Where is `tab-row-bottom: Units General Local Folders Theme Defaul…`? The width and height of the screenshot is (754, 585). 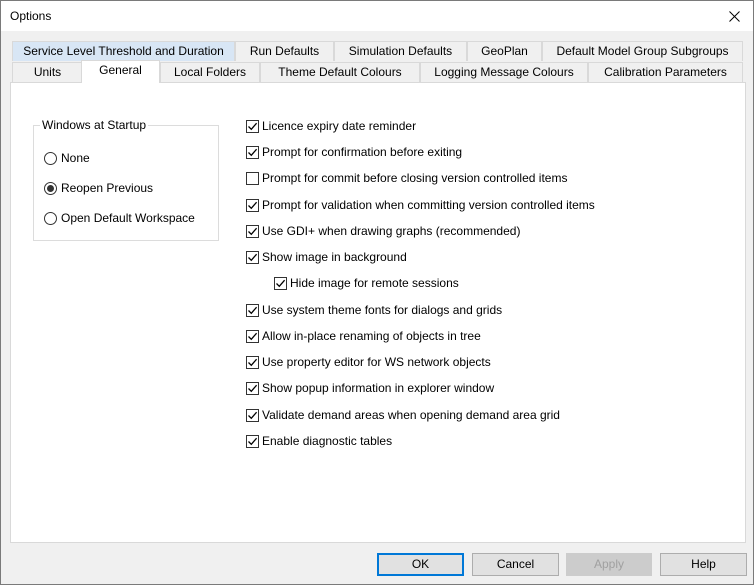
tab-row-bottom: Units General Local Folders Theme Defaul… is located at coordinates (377, 71).